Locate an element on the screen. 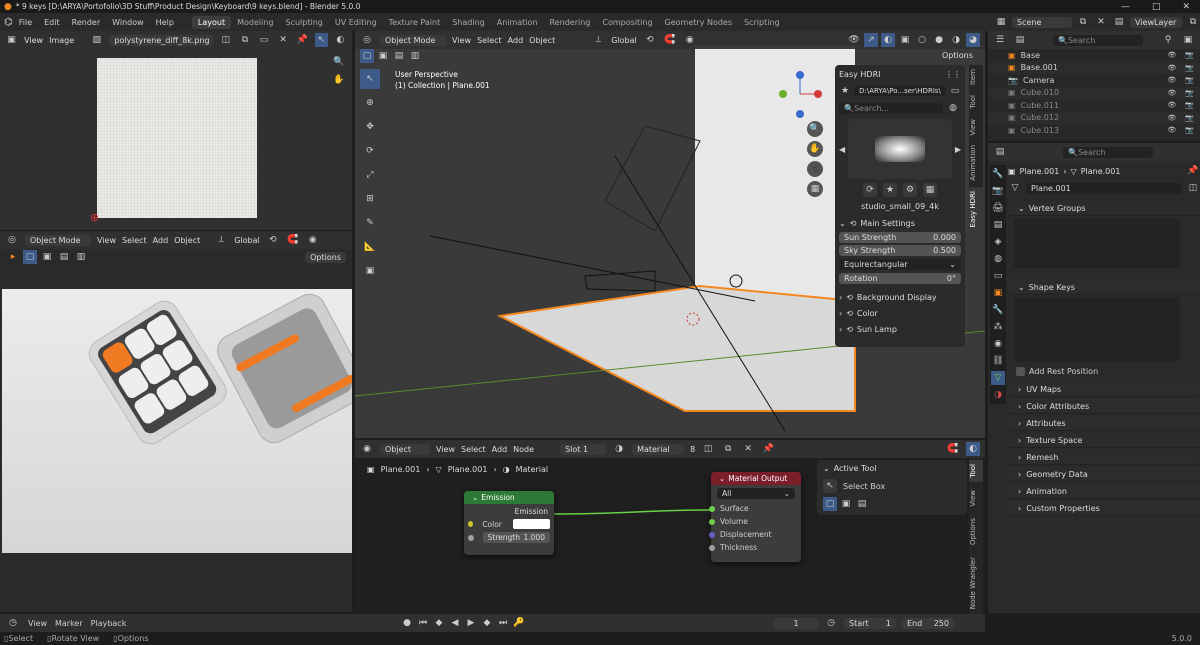 This screenshot has width=1200, height=645. editor-type-icon: ▤ is located at coordinates (1000, 152).